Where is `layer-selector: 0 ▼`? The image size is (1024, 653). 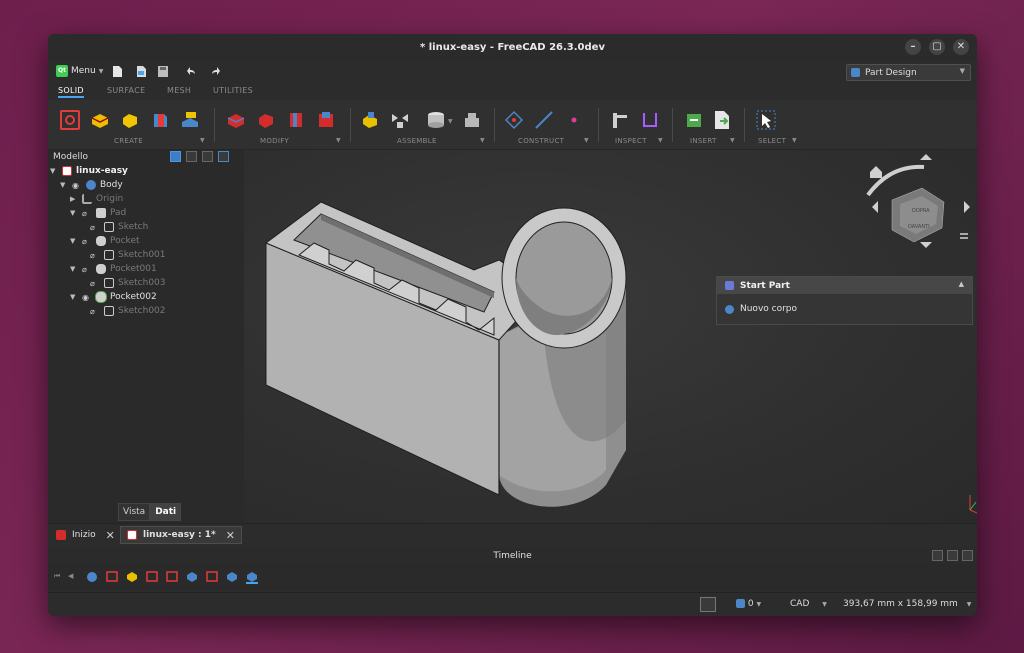
layer-selector: 0 ▼ is located at coordinates (748, 604).